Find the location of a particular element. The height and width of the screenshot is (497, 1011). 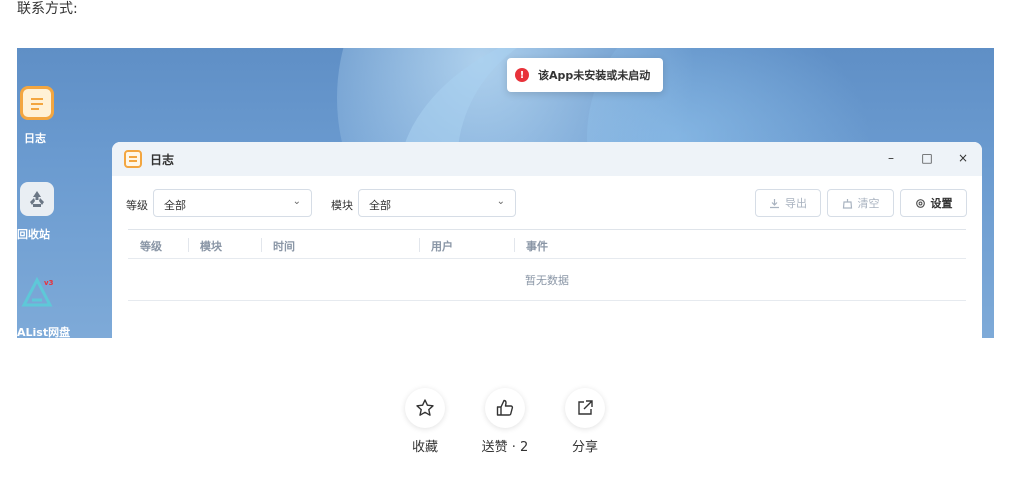

alist-icon: v3 is located at coordinates (37, 293).